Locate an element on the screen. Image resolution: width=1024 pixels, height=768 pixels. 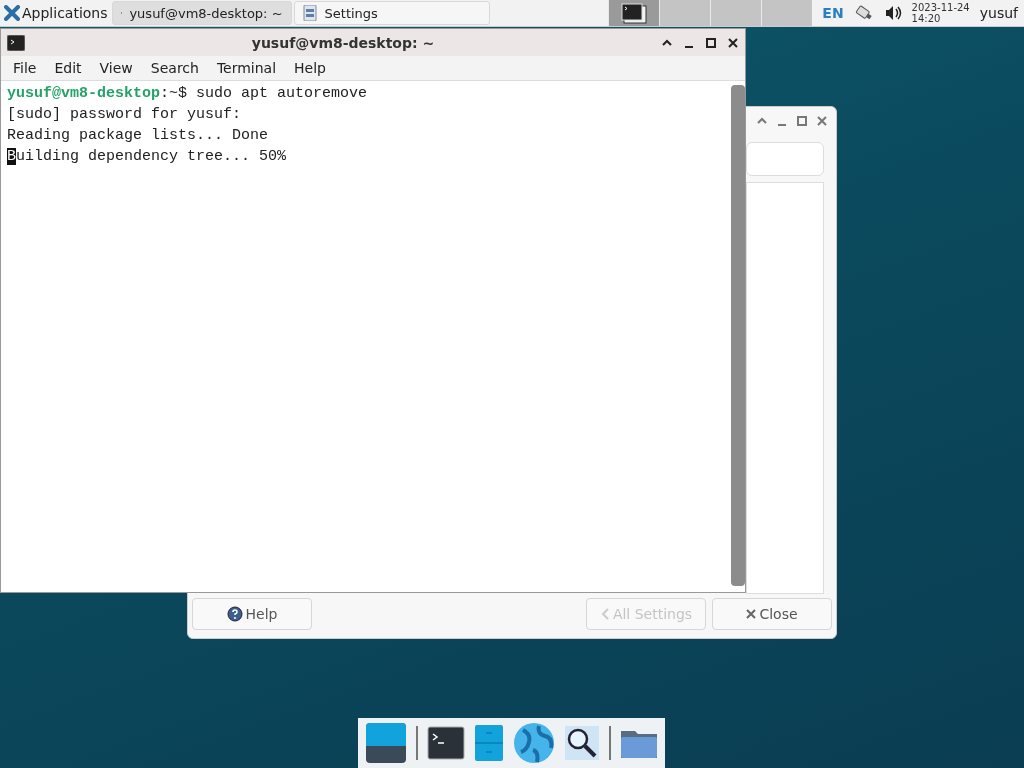
terminal-line: yusuf@vm8-desktop:~$ sudo apt autoremove is located at coordinates (188, 94).